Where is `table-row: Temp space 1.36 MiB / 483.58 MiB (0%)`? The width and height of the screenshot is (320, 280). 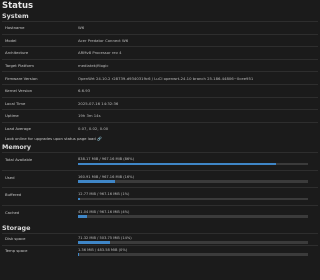 table-row: Temp space 1.36 MiB / 483.58 MiB (0%) is located at coordinates (160, 250).